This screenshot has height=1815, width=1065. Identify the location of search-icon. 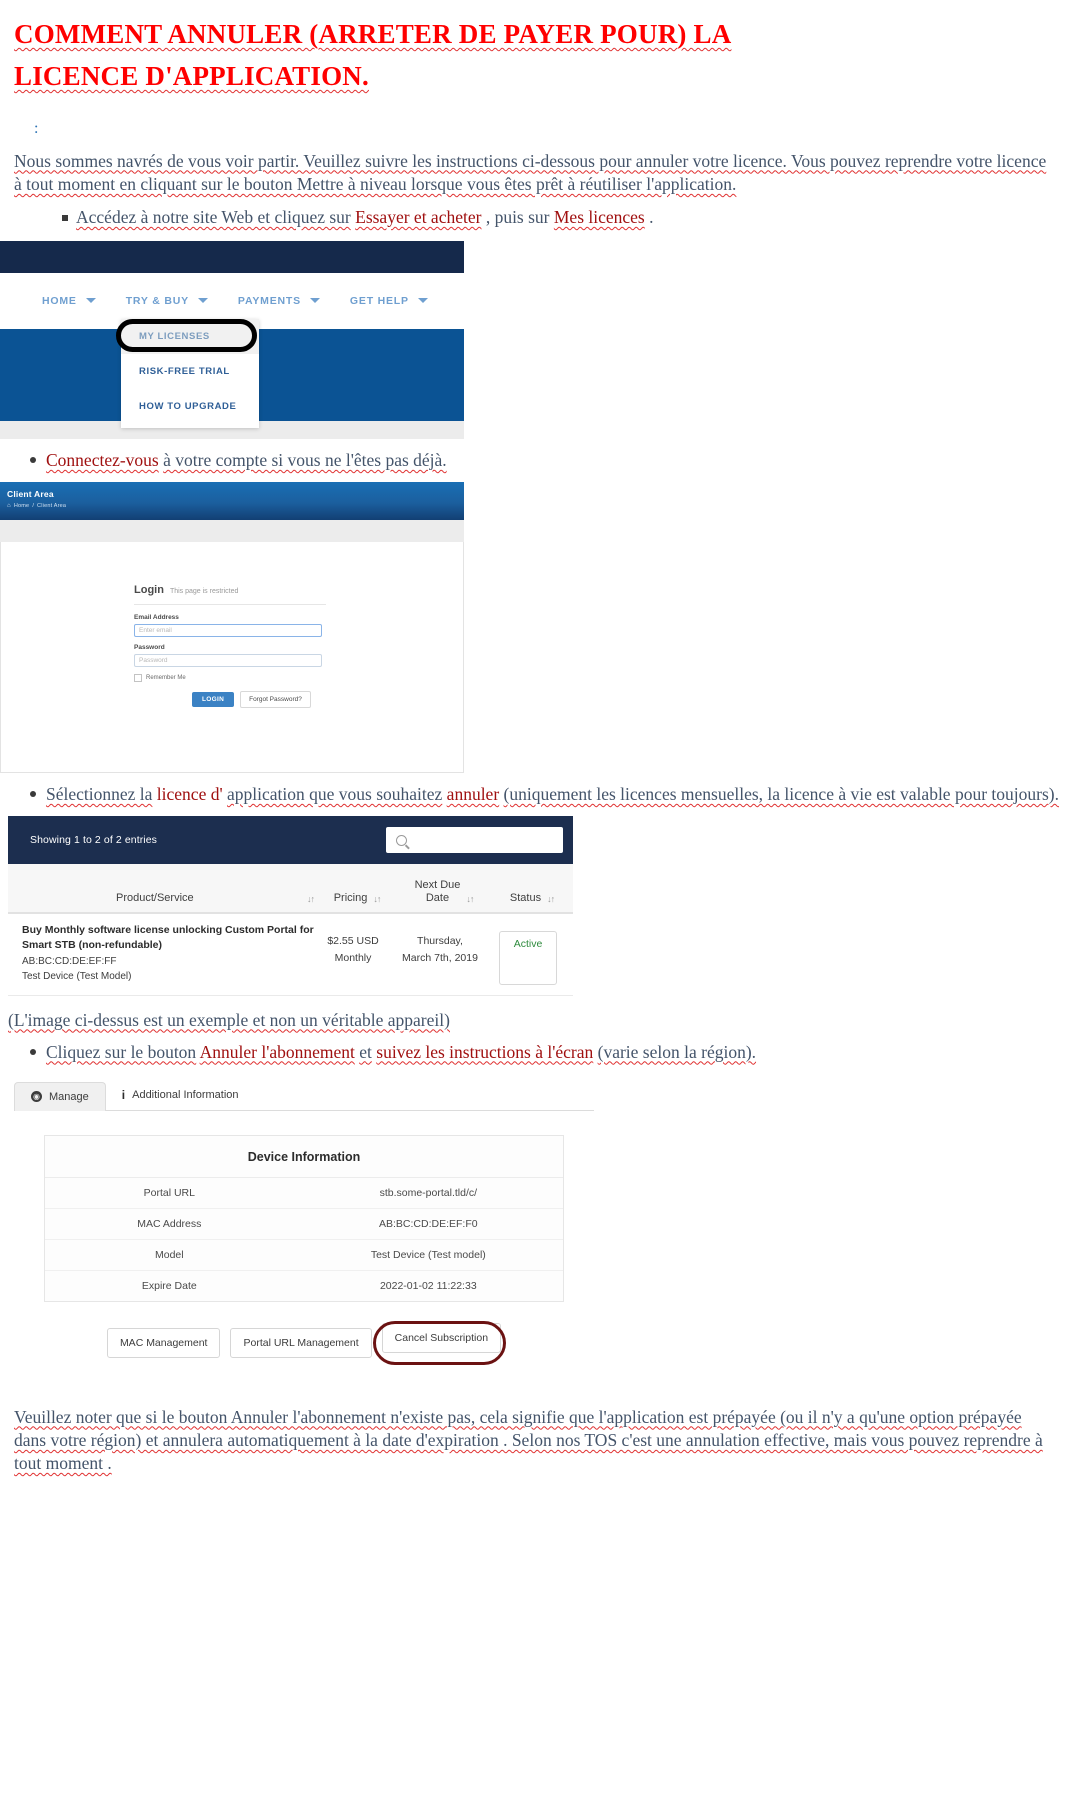
(401, 840).